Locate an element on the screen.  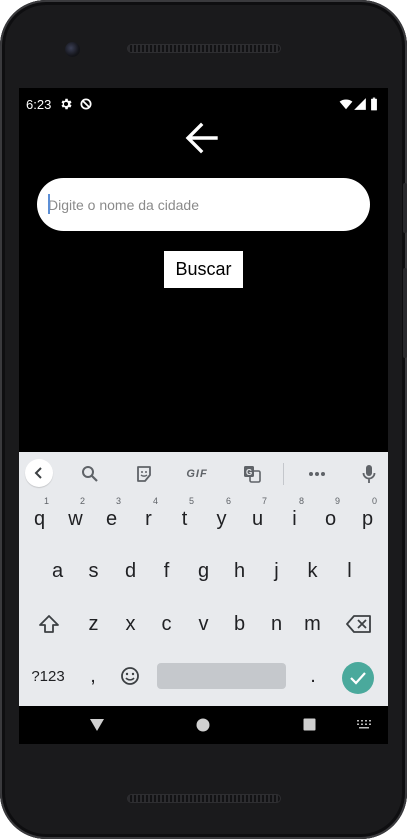
system-nav-bar is located at coordinates (203, 725).